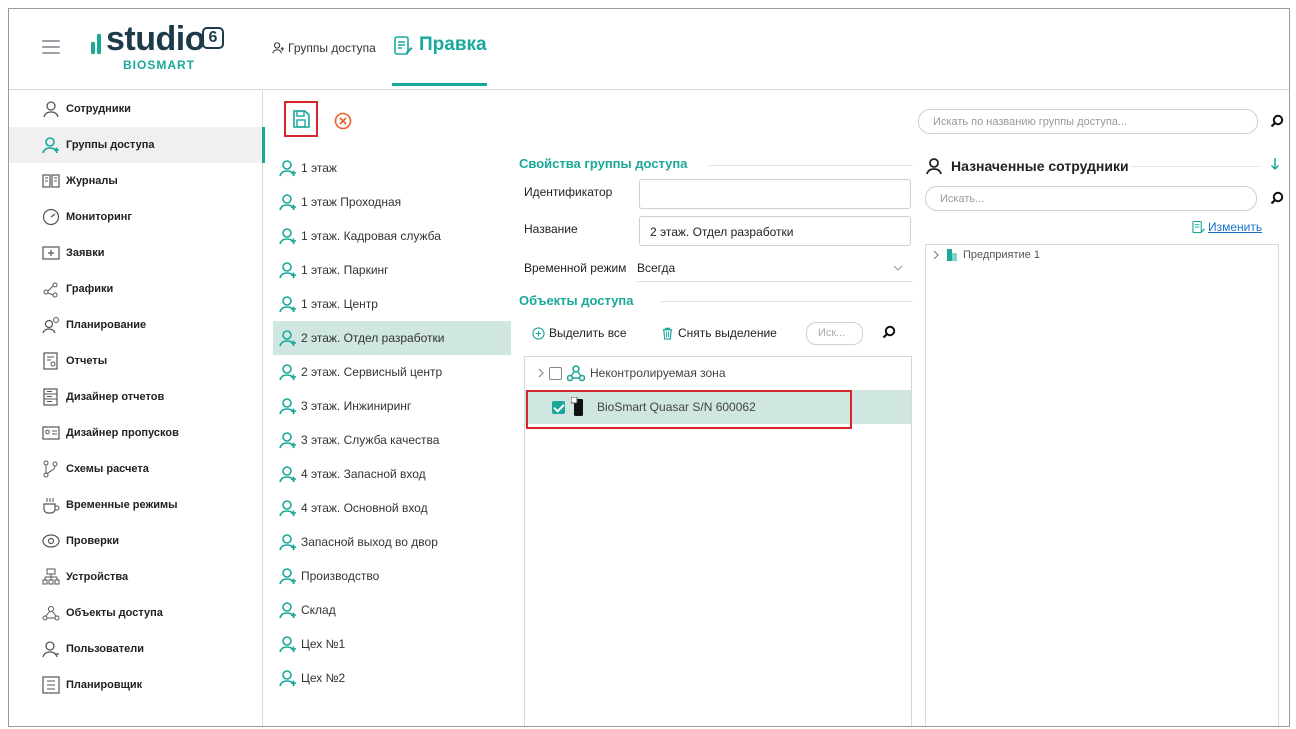  What do you see at coordinates (603, 163) in the screenshot?
I see `properties-title: Свойства группы доступа` at bounding box center [603, 163].